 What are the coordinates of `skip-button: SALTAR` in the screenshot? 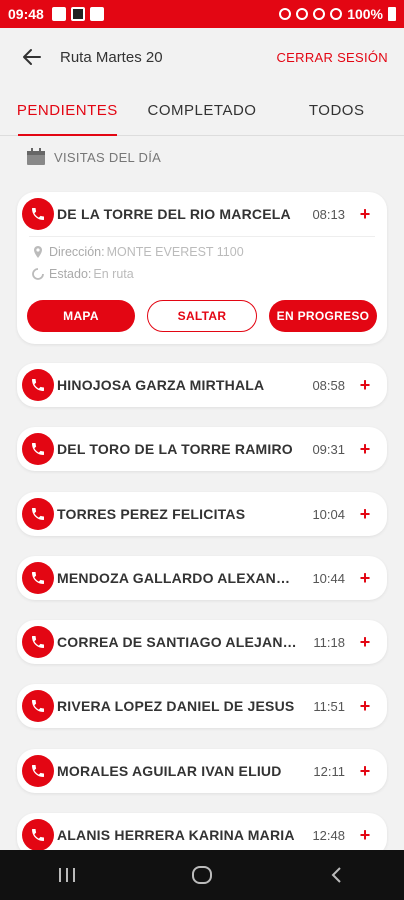 It's located at (202, 316).